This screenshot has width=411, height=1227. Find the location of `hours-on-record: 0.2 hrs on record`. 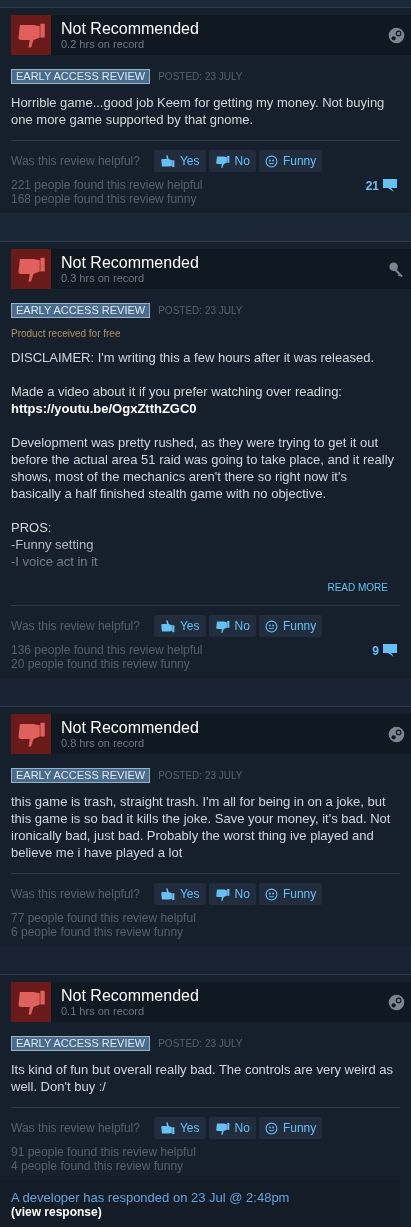

hours-on-record: 0.2 hrs on record is located at coordinates (103, 44).